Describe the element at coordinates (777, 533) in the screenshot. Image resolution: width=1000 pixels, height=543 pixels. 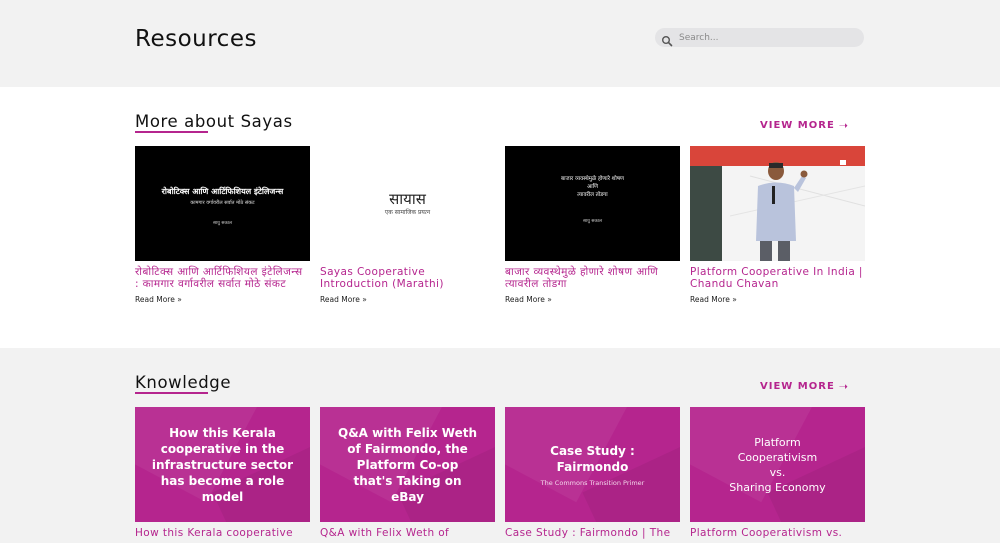
I see `card-title-link: Platform Cooperativism vs.` at that location.